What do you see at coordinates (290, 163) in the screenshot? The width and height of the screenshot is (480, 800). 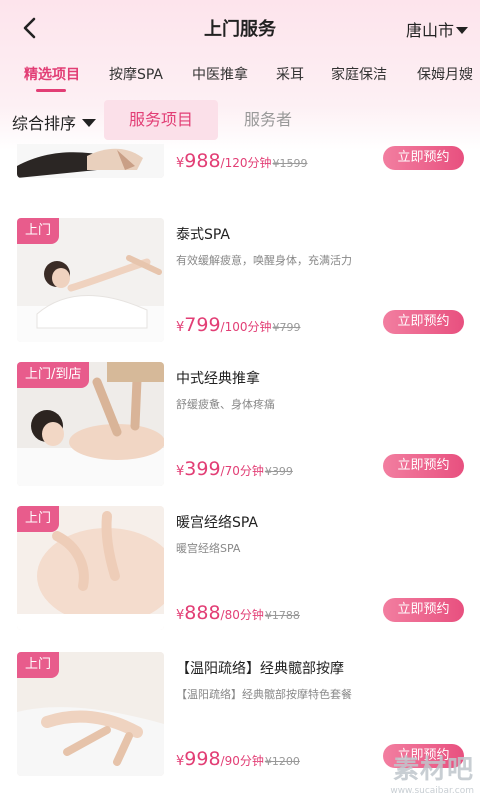 I see `original-price: ¥1599` at bounding box center [290, 163].